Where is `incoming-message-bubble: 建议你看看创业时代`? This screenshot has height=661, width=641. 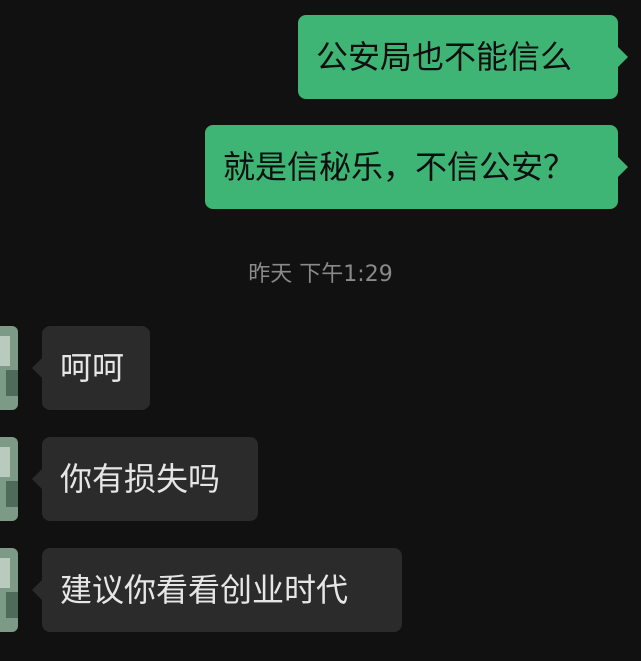 incoming-message-bubble: 建议你看看创业时代 is located at coordinates (217, 590).